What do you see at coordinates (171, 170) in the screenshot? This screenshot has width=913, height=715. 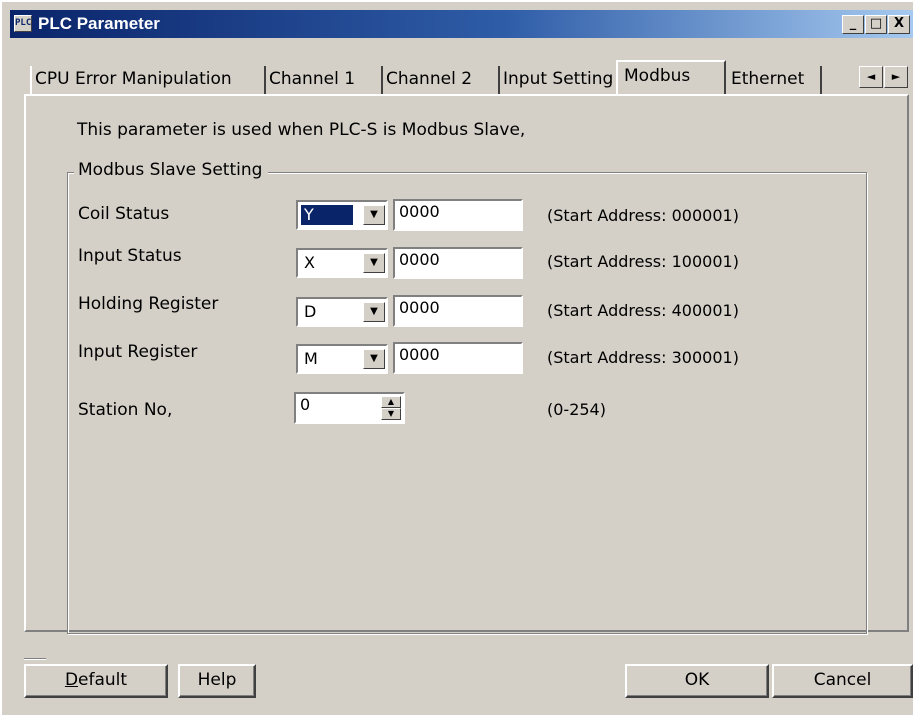 I see `group-title: Modbus Slave Setting` at bounding box center [171, 170].